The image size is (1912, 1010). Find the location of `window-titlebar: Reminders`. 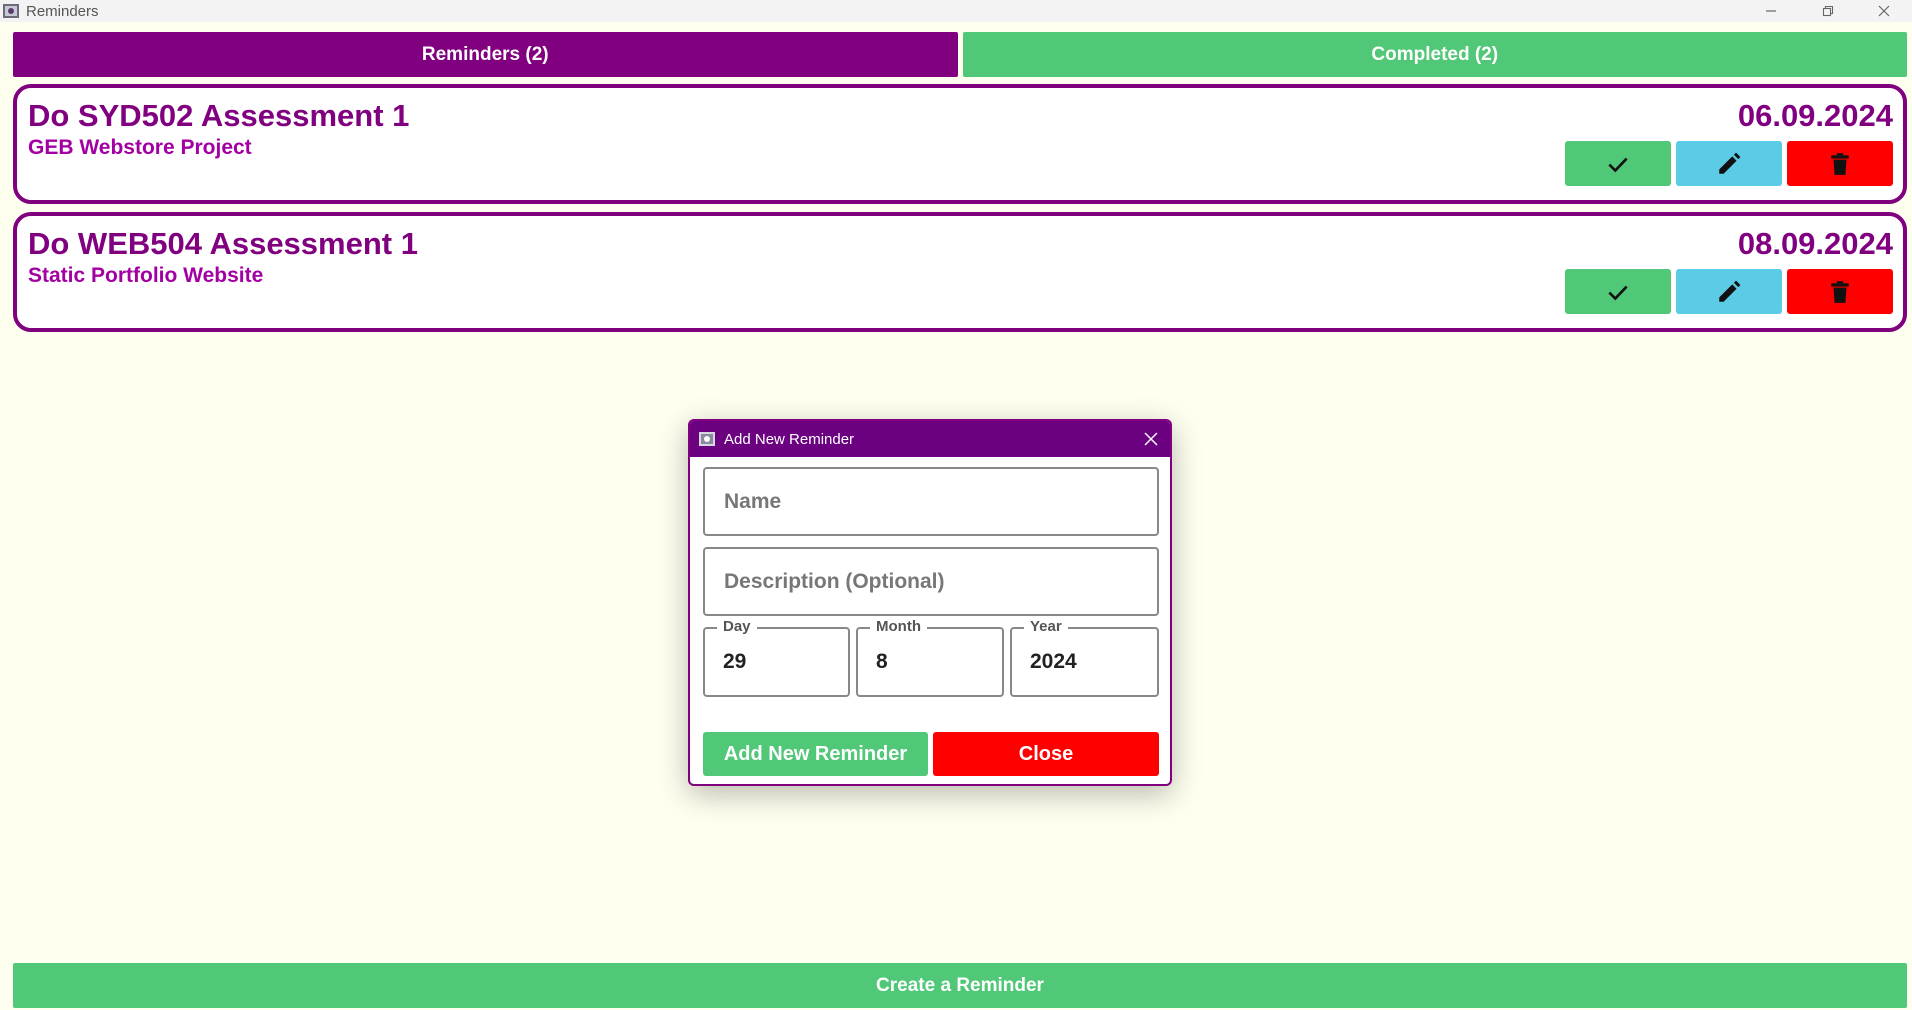

window-titlebar: Reminders is located at coordinates (956, 11).